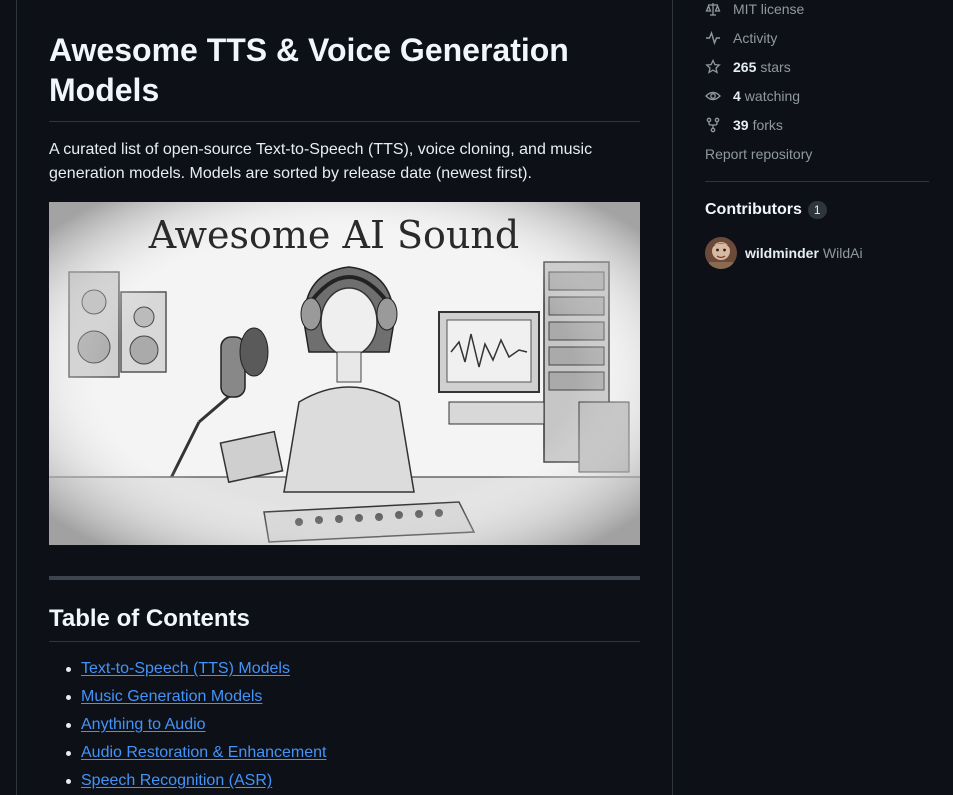 This screenshot has height=795, width=953. Describe the element at coordinates (176, 780) in the screenshot. I see `toc-link-asr: Speech Recognition (ASR)` at that location.